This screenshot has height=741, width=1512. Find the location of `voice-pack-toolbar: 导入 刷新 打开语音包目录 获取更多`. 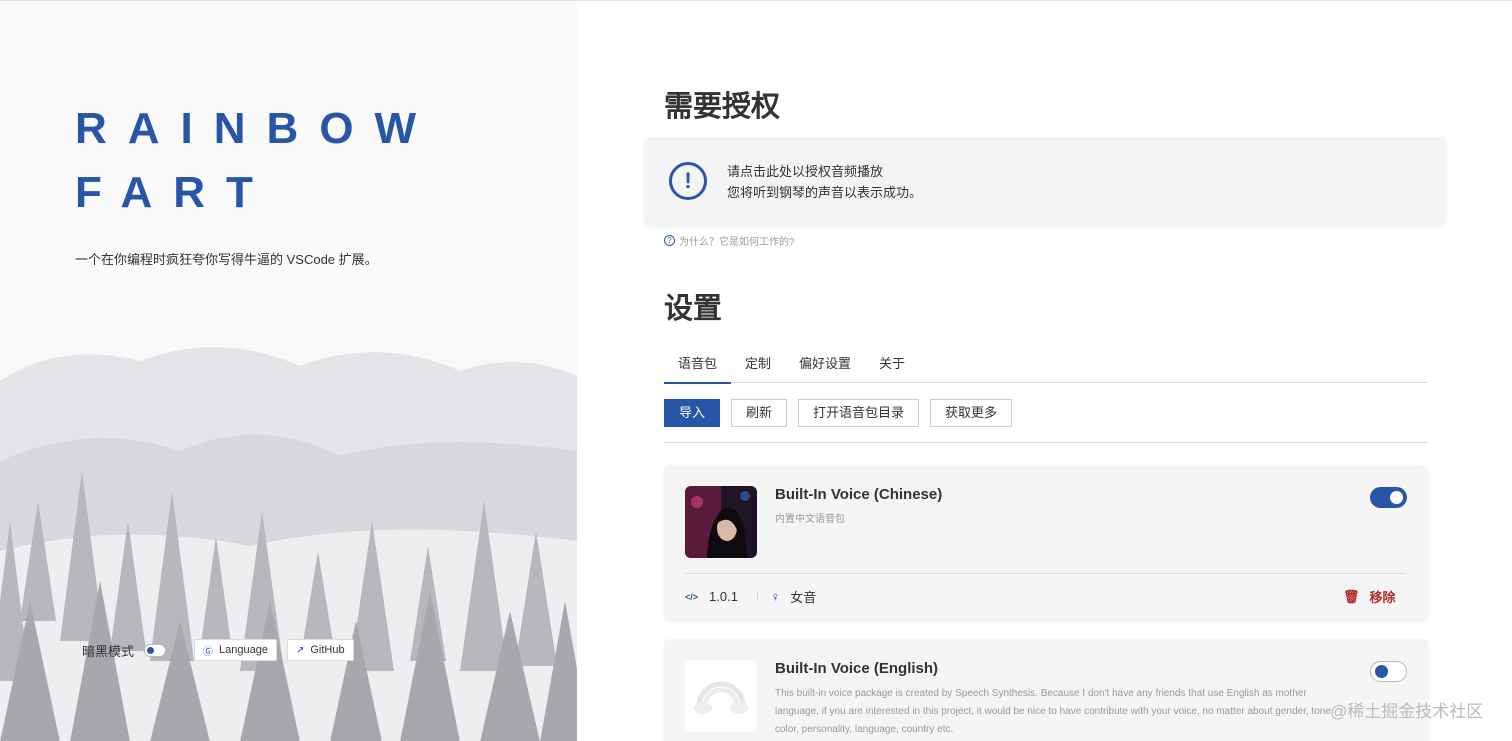

voice-pack-toolbar: 导入 刷新 打开语音包目录 获取更多 is located at coordinates (1046, 421).